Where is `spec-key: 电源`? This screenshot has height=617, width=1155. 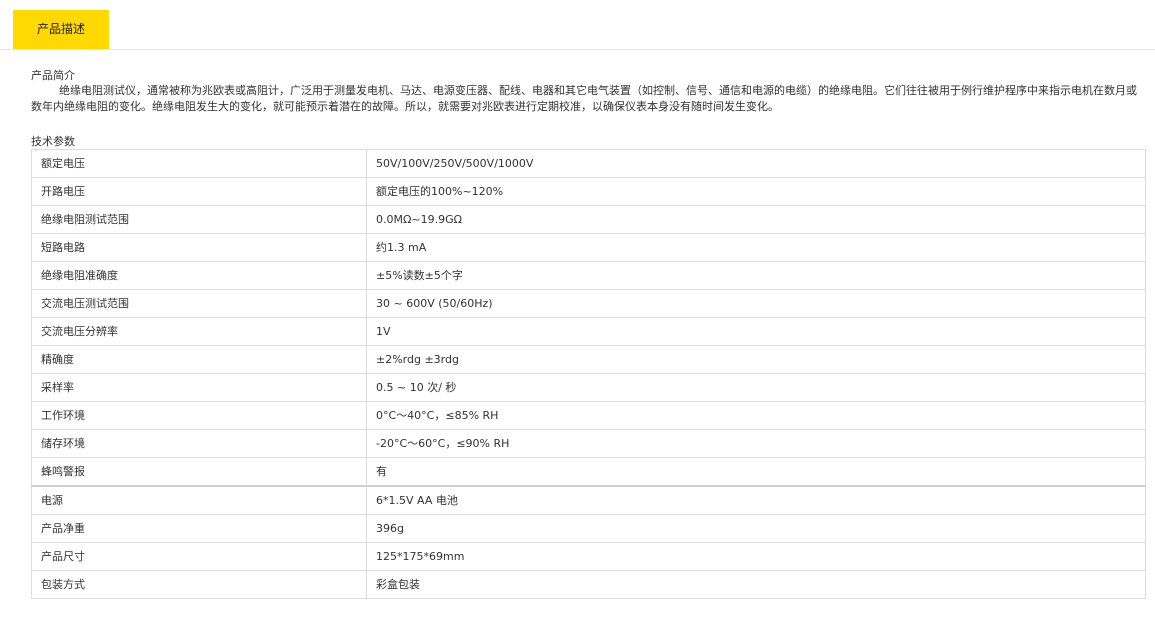
spec-key: 电源 is located at coordinates (199, 500).